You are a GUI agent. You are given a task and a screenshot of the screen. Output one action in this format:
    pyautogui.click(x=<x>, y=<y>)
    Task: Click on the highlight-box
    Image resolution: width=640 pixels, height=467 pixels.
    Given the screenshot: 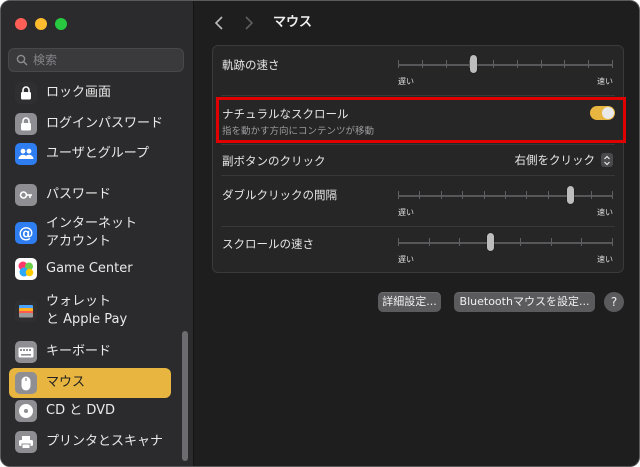 What is the action you would take?
    pyautogui.click(x=421, y=120)
    